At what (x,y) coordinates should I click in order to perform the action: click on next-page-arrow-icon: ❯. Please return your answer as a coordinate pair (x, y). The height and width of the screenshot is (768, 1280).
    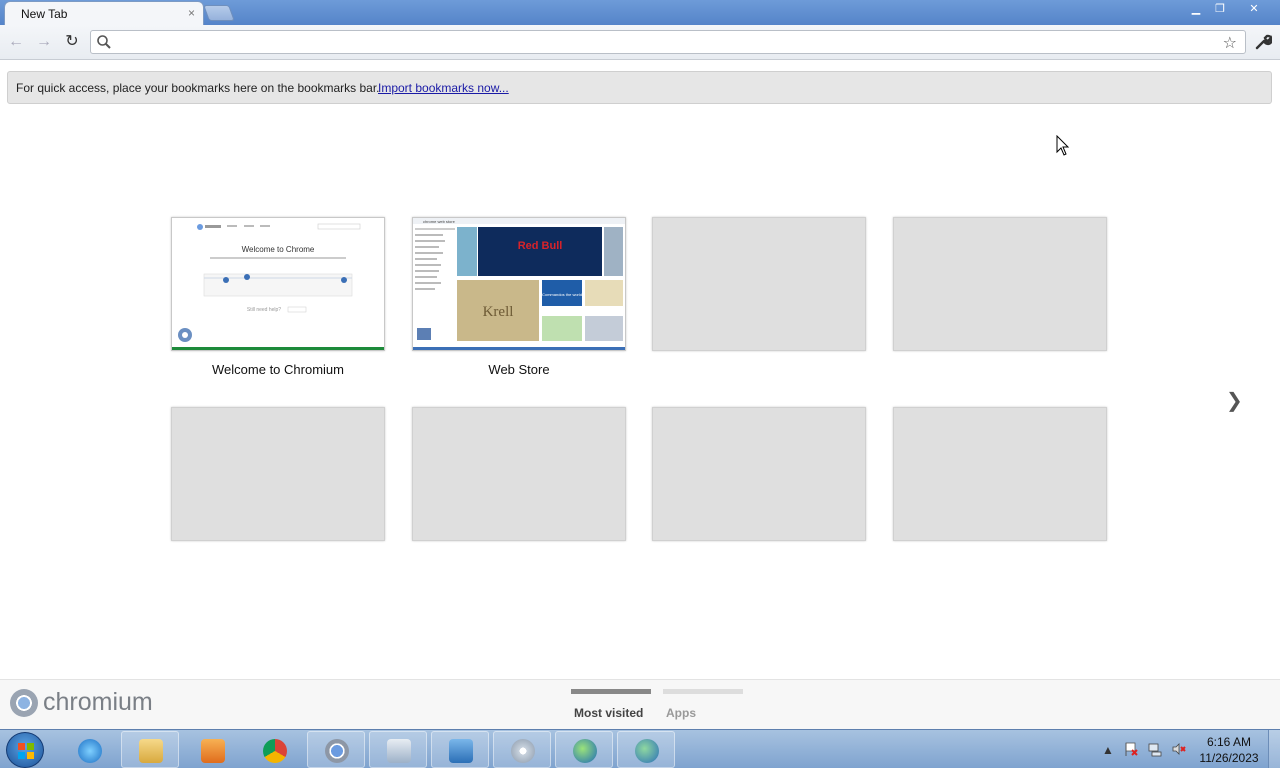
    Looking at the image, I should click on (1234, 400).